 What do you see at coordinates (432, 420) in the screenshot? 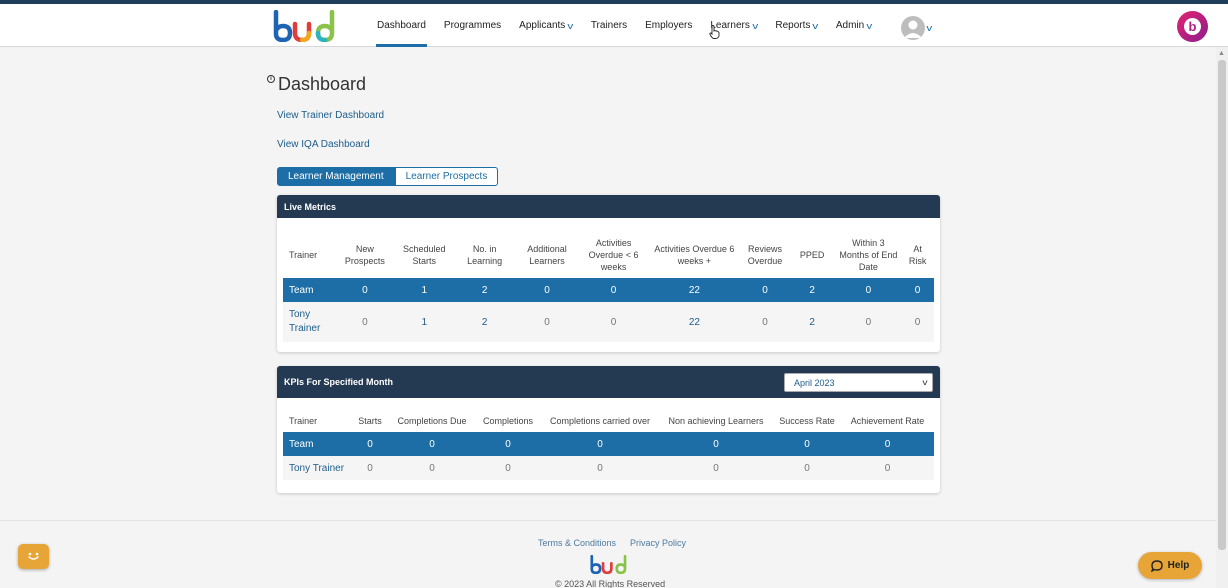
I see `header-completions-due: Completions Due` at bounding box center [432, 420].